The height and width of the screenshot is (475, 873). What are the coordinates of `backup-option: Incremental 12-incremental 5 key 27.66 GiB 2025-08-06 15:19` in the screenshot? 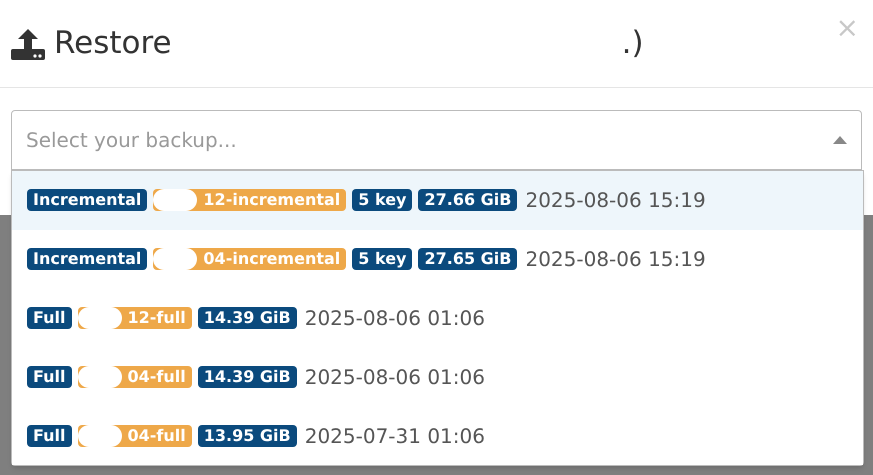 It's located at (437, 200).